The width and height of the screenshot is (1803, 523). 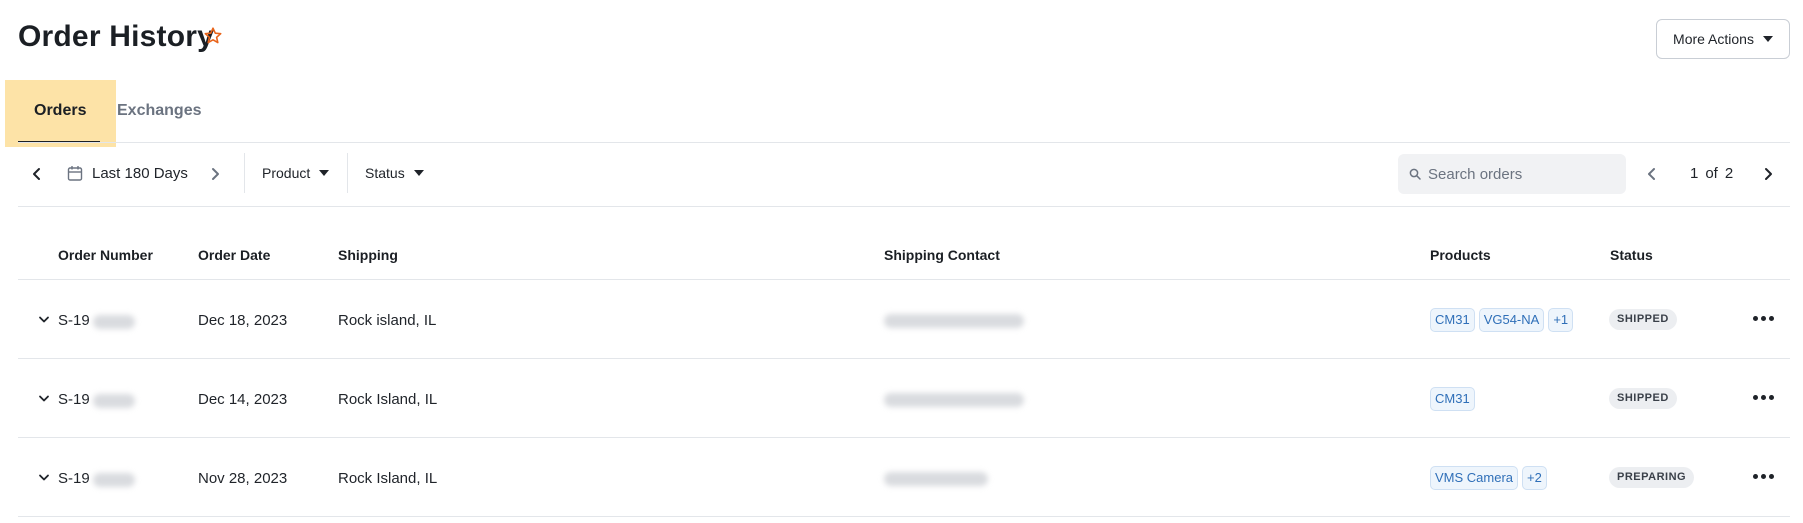 I want to click on search-box, so click(x=1512, y=174).